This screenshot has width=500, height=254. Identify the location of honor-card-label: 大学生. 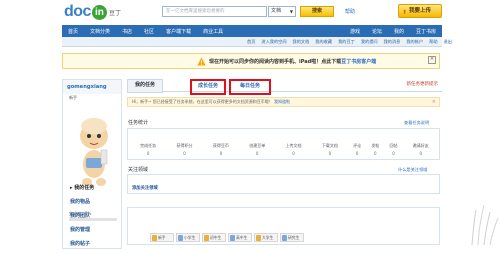
(268, 237).